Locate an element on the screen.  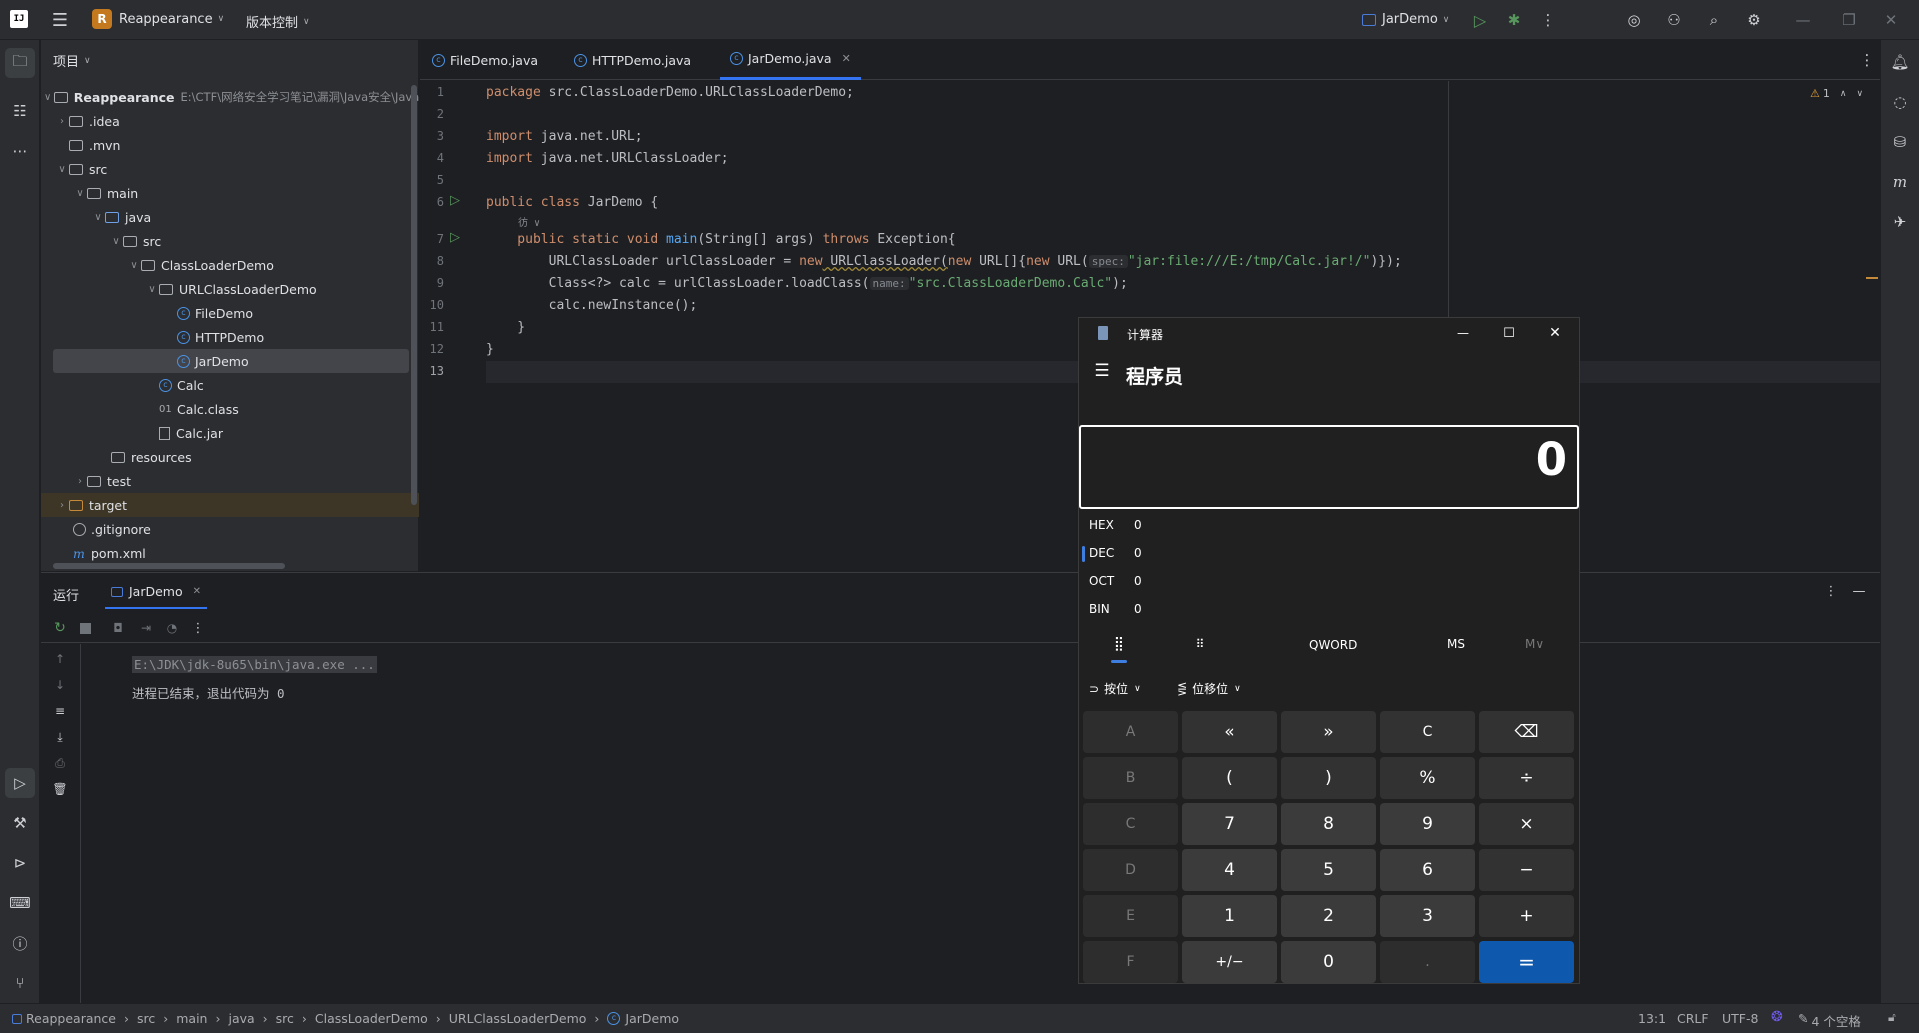
scroll-down-icon: ↓ is located at coordinates (60, 685).